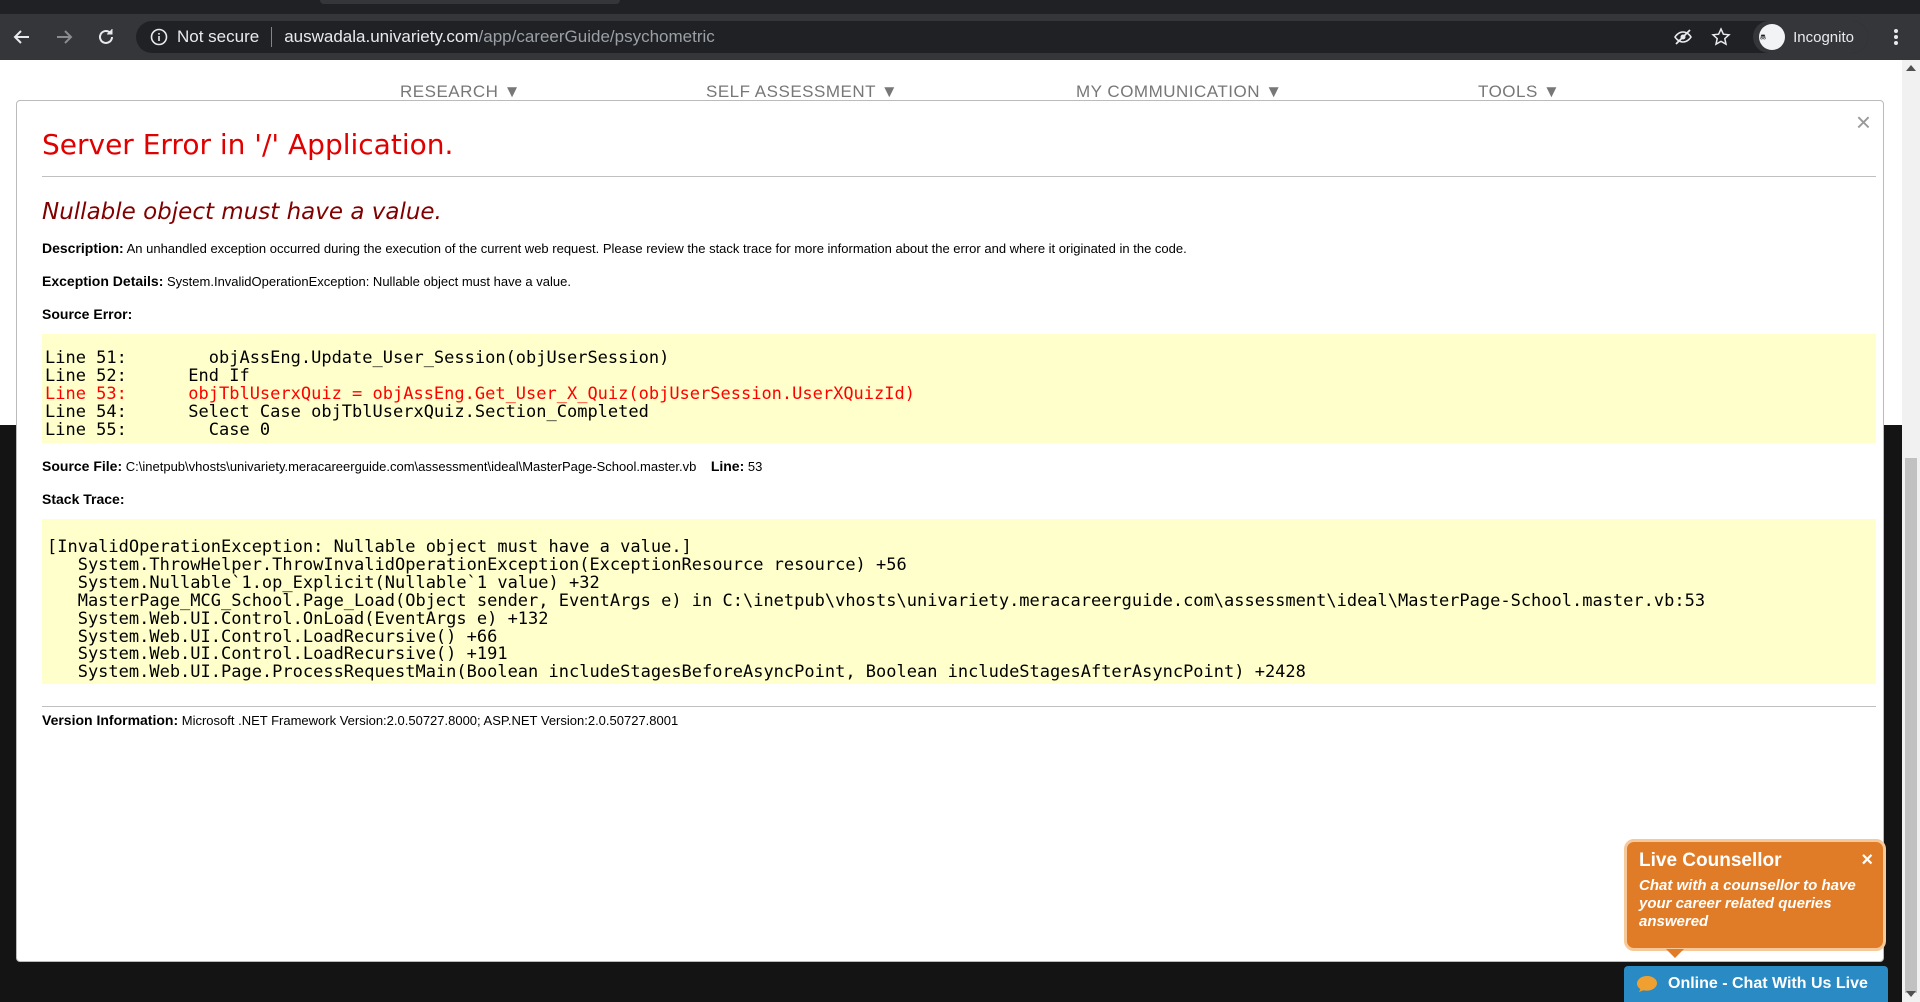 The image size is (1920, 1002). I want to click on source-file-label: Source File:, so click(82, 466).